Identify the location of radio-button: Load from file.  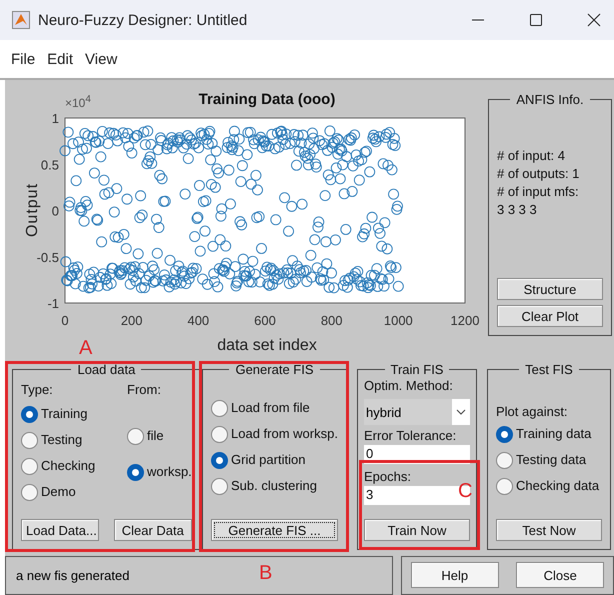
(274, 408).